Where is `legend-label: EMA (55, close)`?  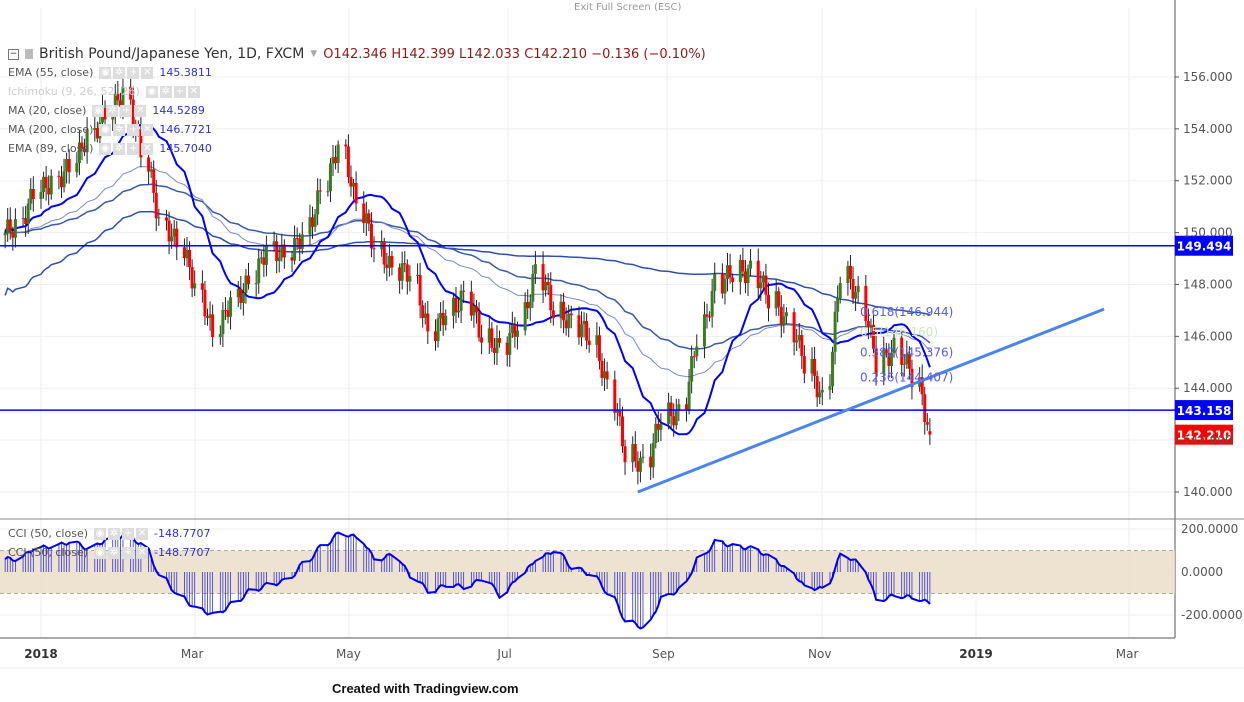
legend-label: EMA (55, close) is located at coordinates (50, 72).